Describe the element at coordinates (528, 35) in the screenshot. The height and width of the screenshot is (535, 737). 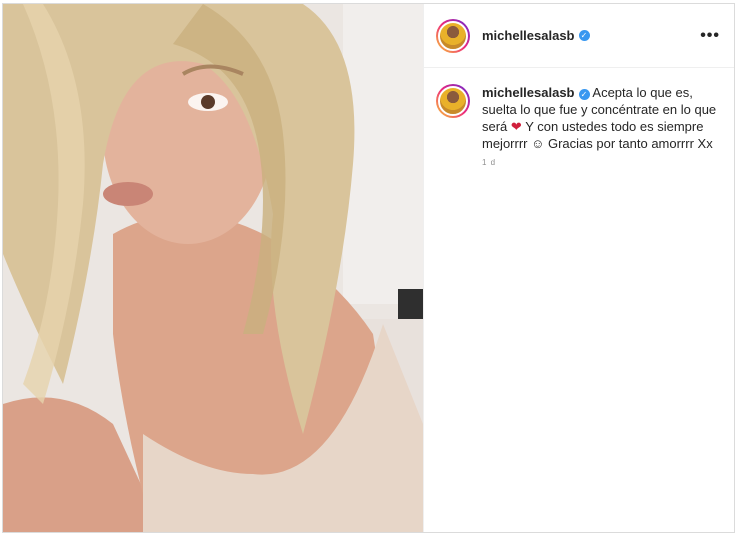
I see `header-username: michellesalasb` at that location.